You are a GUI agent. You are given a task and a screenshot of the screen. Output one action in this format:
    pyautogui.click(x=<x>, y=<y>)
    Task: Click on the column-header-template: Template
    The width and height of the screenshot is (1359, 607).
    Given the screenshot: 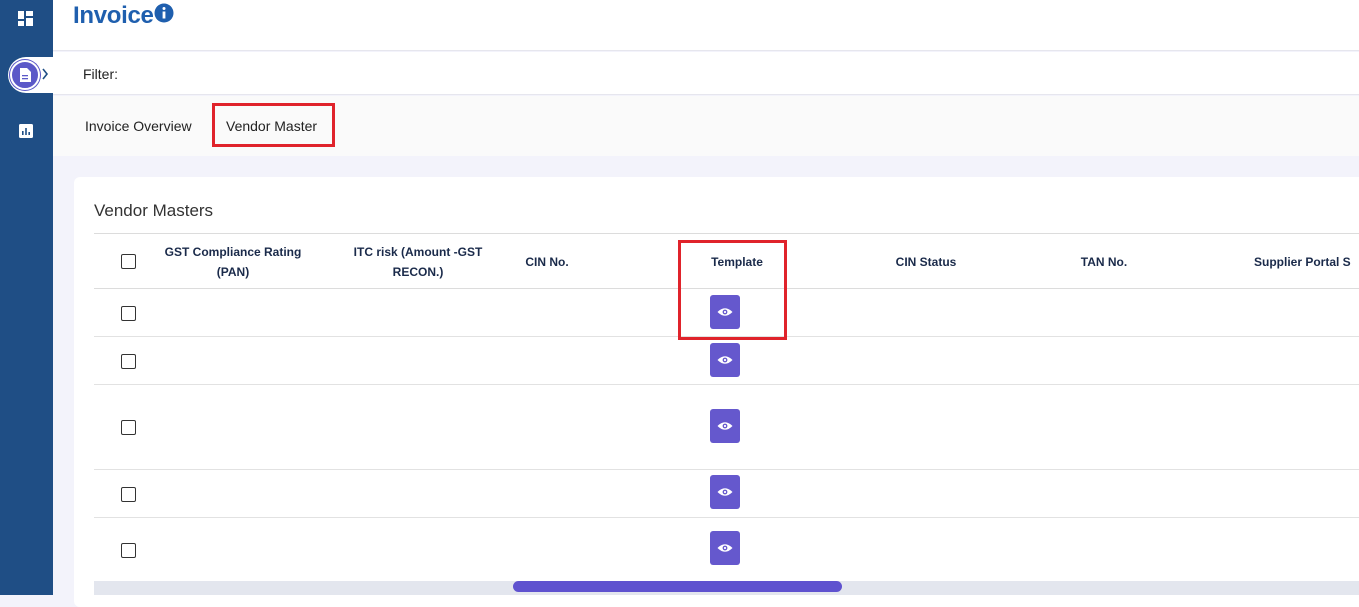 What is the action you would take?
    pyautogui.click(x=737, y=262)
    